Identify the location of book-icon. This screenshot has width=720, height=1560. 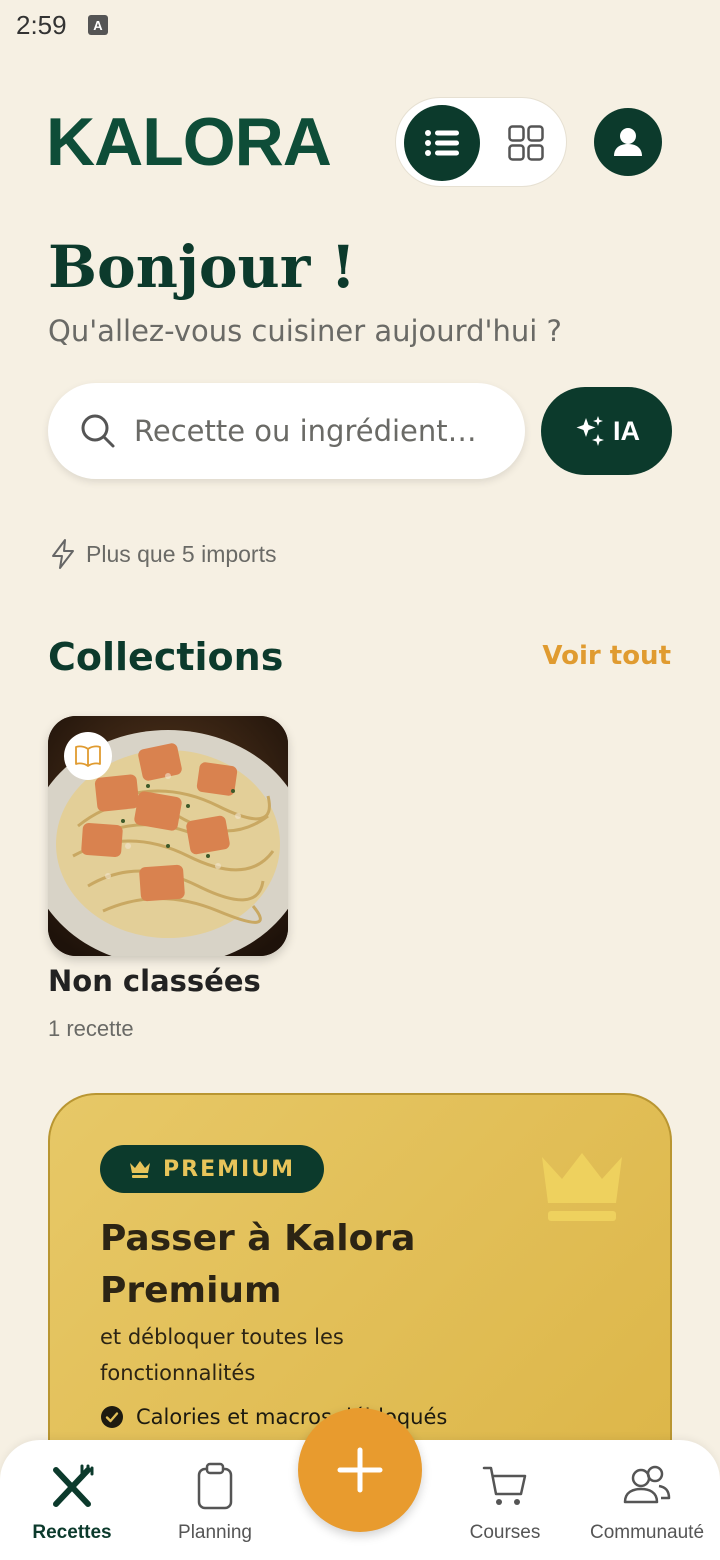
(88, 756).